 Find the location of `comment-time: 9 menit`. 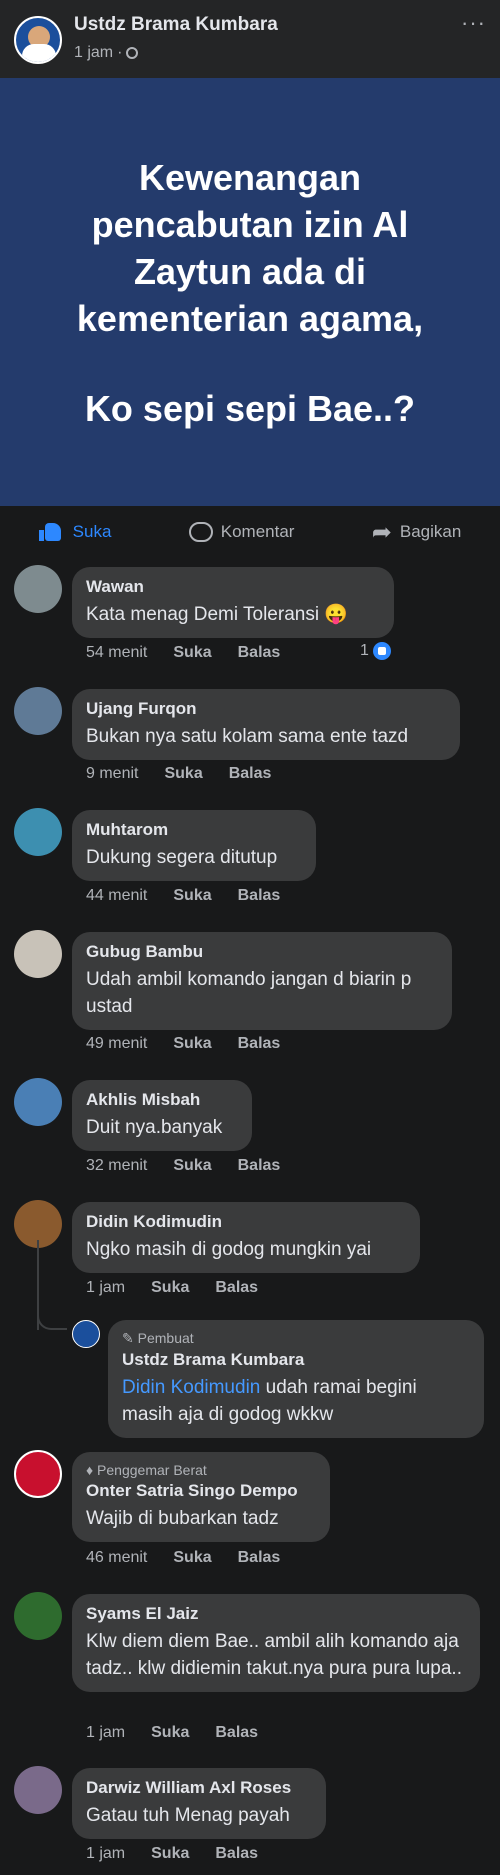

comment-time: 9 menit is located at coordinates (112, 774).